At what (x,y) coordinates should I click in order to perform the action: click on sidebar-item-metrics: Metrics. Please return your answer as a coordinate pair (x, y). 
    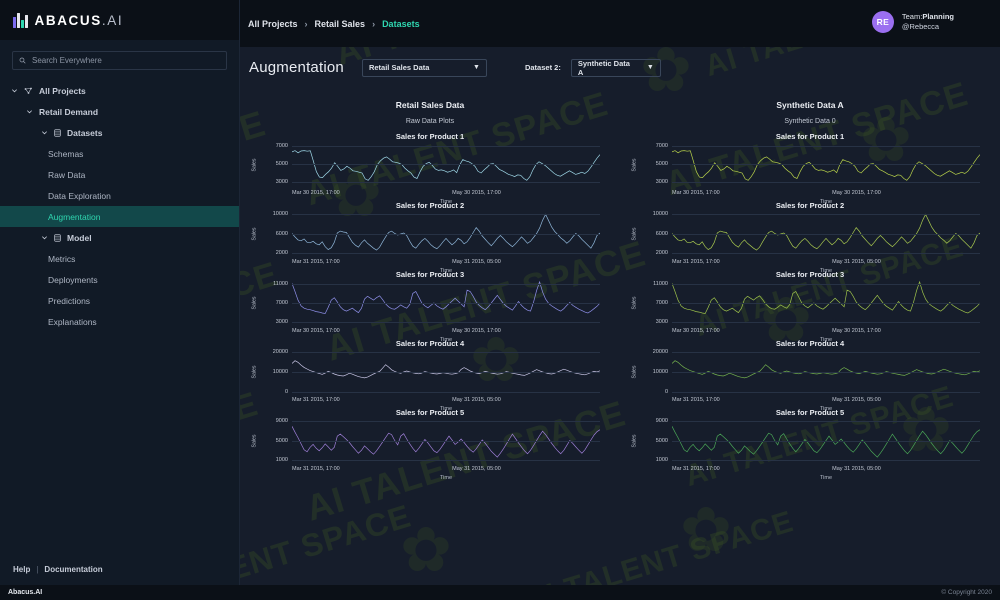
    Looking at the image, I should click on (119, 258).